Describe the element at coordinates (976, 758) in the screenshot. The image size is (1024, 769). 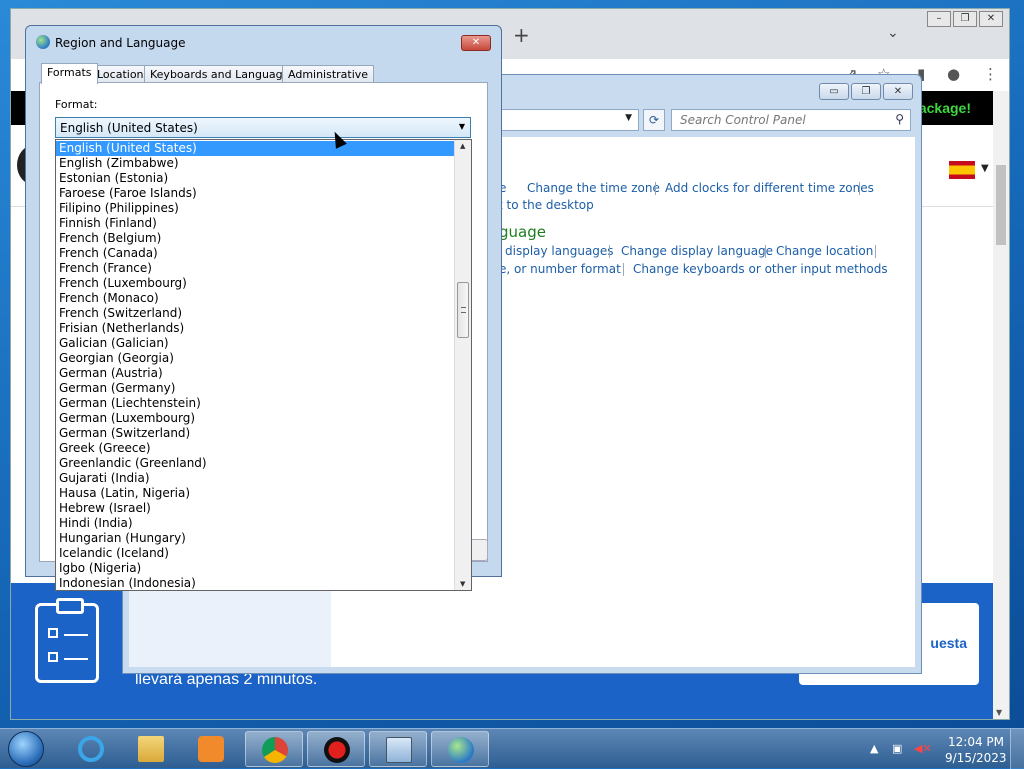
I see `clock-date: 9/15/2023` at that location.